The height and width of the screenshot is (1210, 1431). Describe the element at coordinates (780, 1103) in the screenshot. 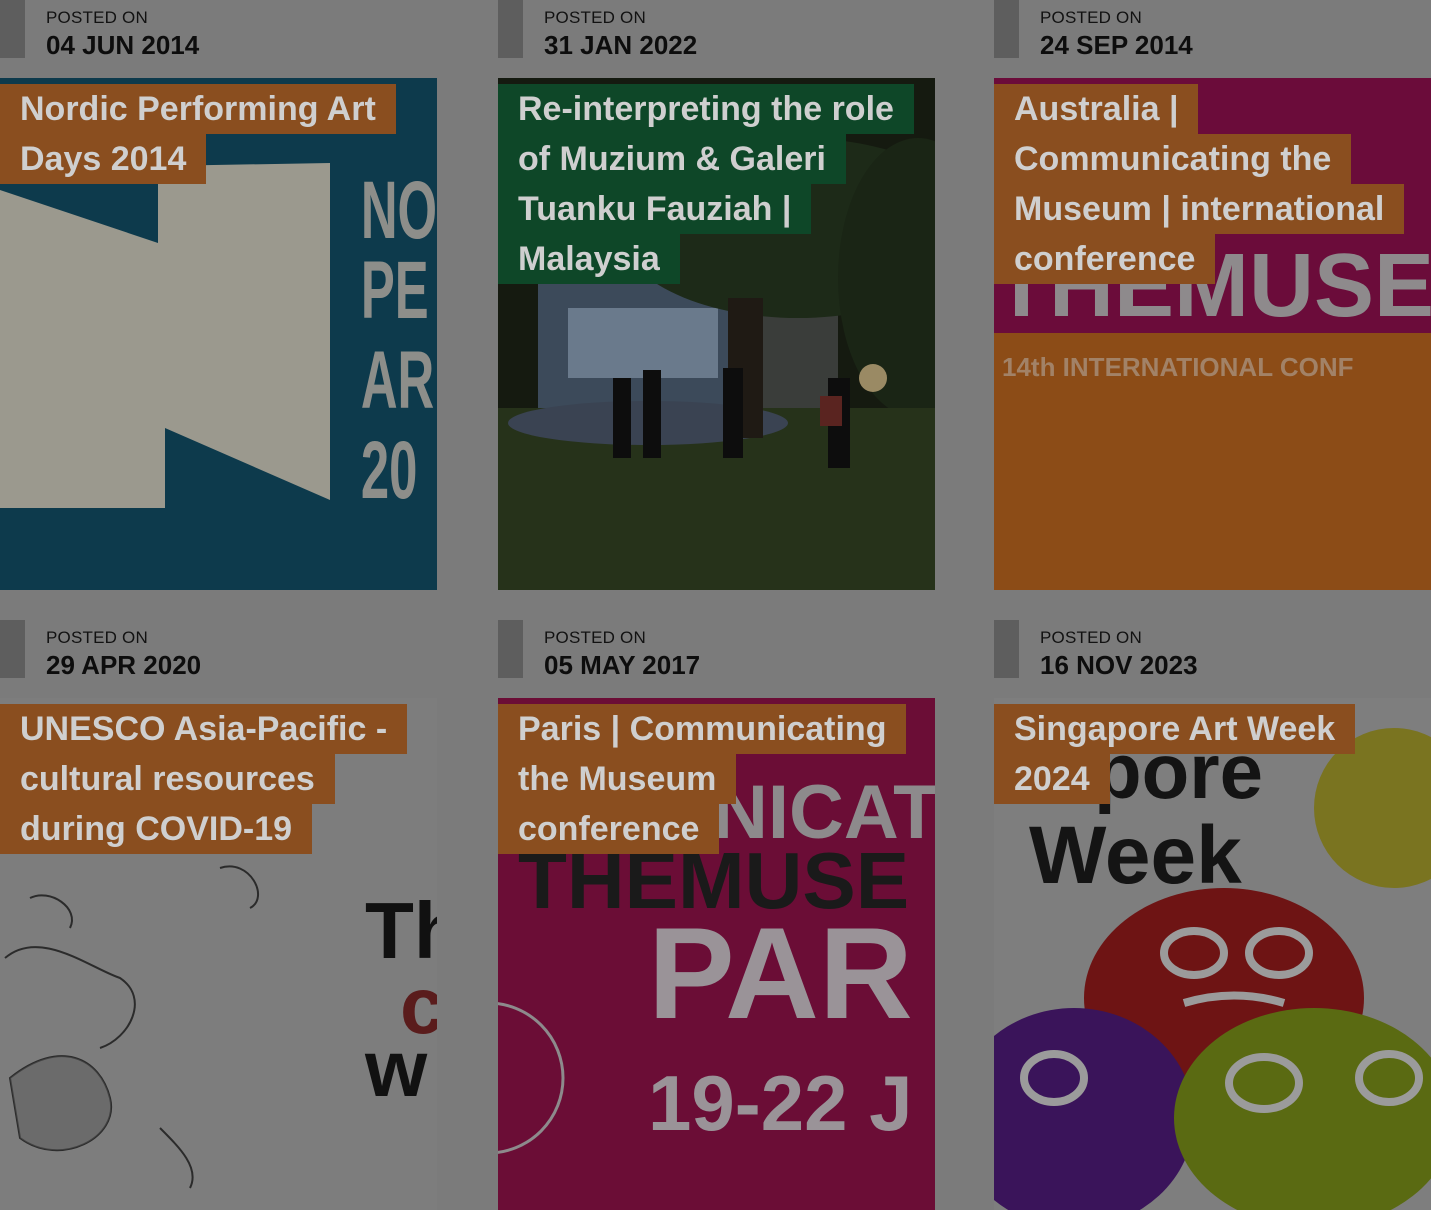

I see `thumb-text: 19-22 J` at that location.